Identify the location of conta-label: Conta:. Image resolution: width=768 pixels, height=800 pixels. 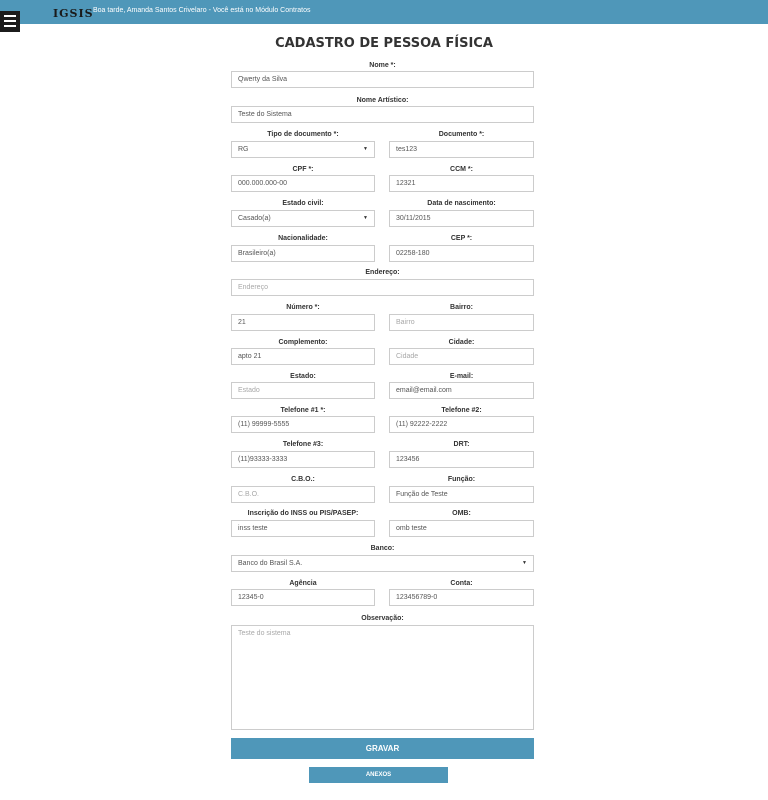
(461, 583).